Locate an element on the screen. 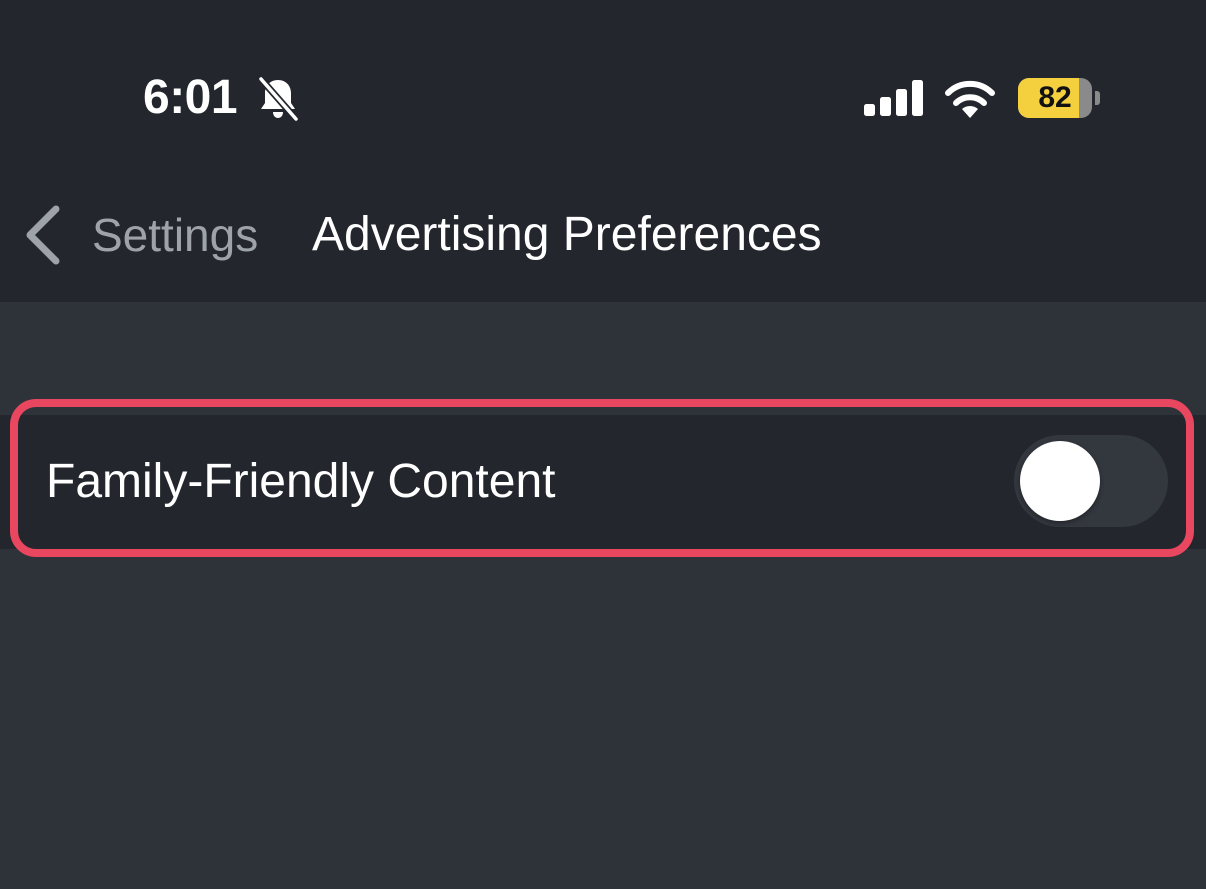 Image resolution: width=1206 pixels, height=889 pixels. battery-level: 82 is located at coordinates (1055, 97).